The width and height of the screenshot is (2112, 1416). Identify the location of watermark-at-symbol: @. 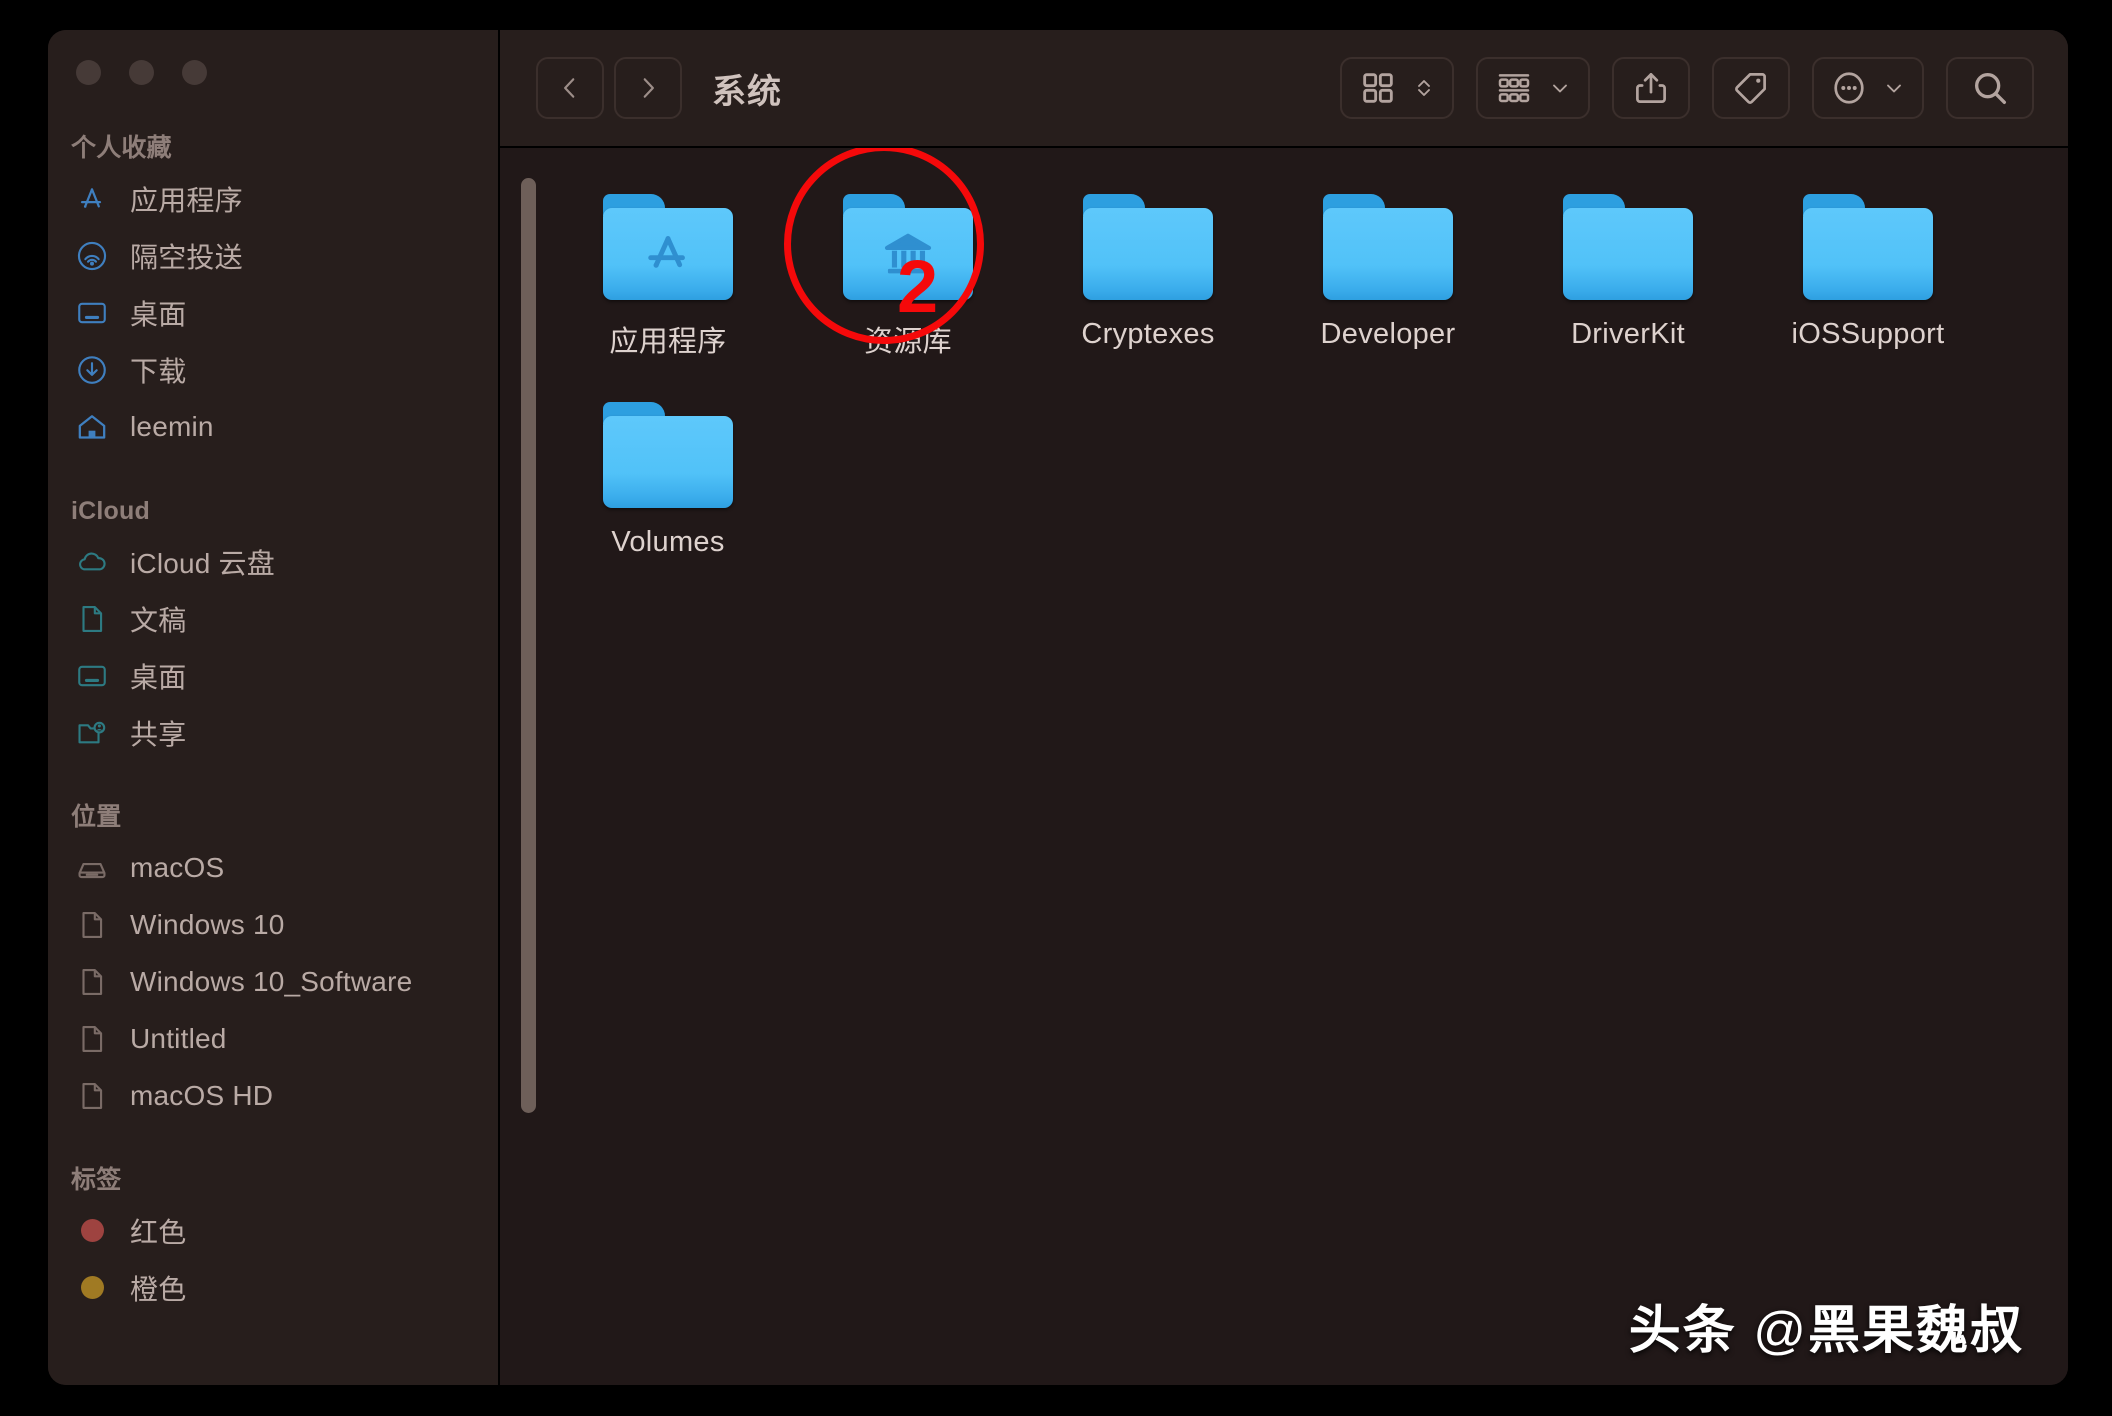
(1780, 1331).